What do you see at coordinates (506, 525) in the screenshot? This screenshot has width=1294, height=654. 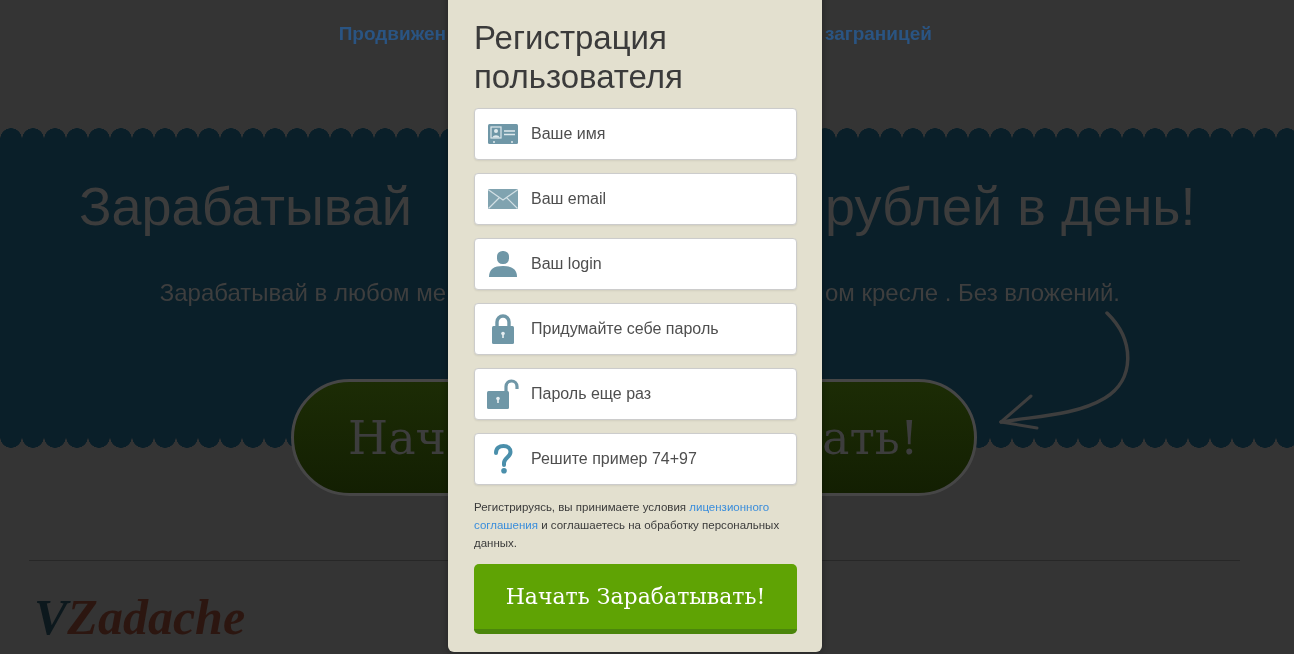 I see `license-link: соглашения` at bounding box center [506, 525].